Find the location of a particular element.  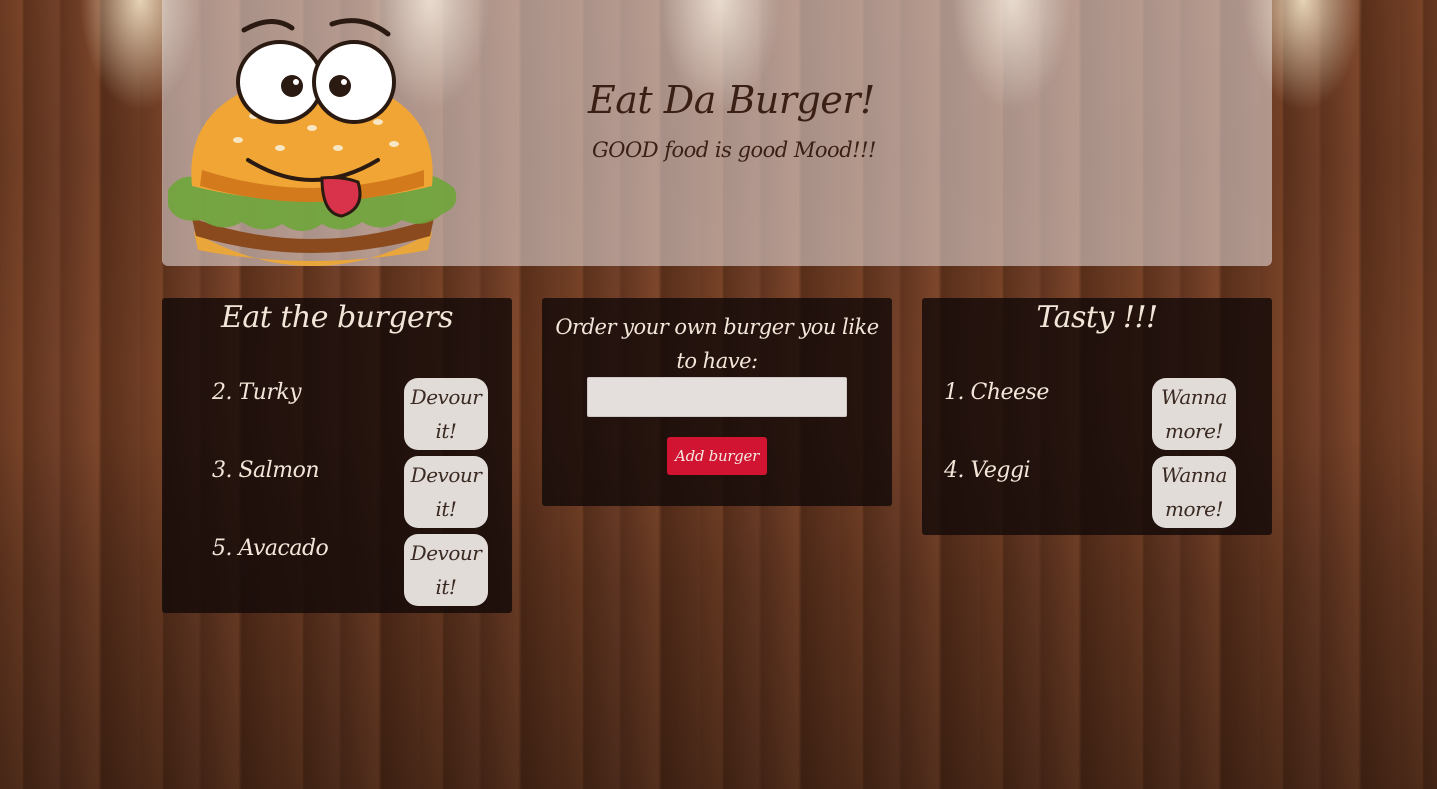

burger-name: 2. Turky is located at coordinates (257, 392).